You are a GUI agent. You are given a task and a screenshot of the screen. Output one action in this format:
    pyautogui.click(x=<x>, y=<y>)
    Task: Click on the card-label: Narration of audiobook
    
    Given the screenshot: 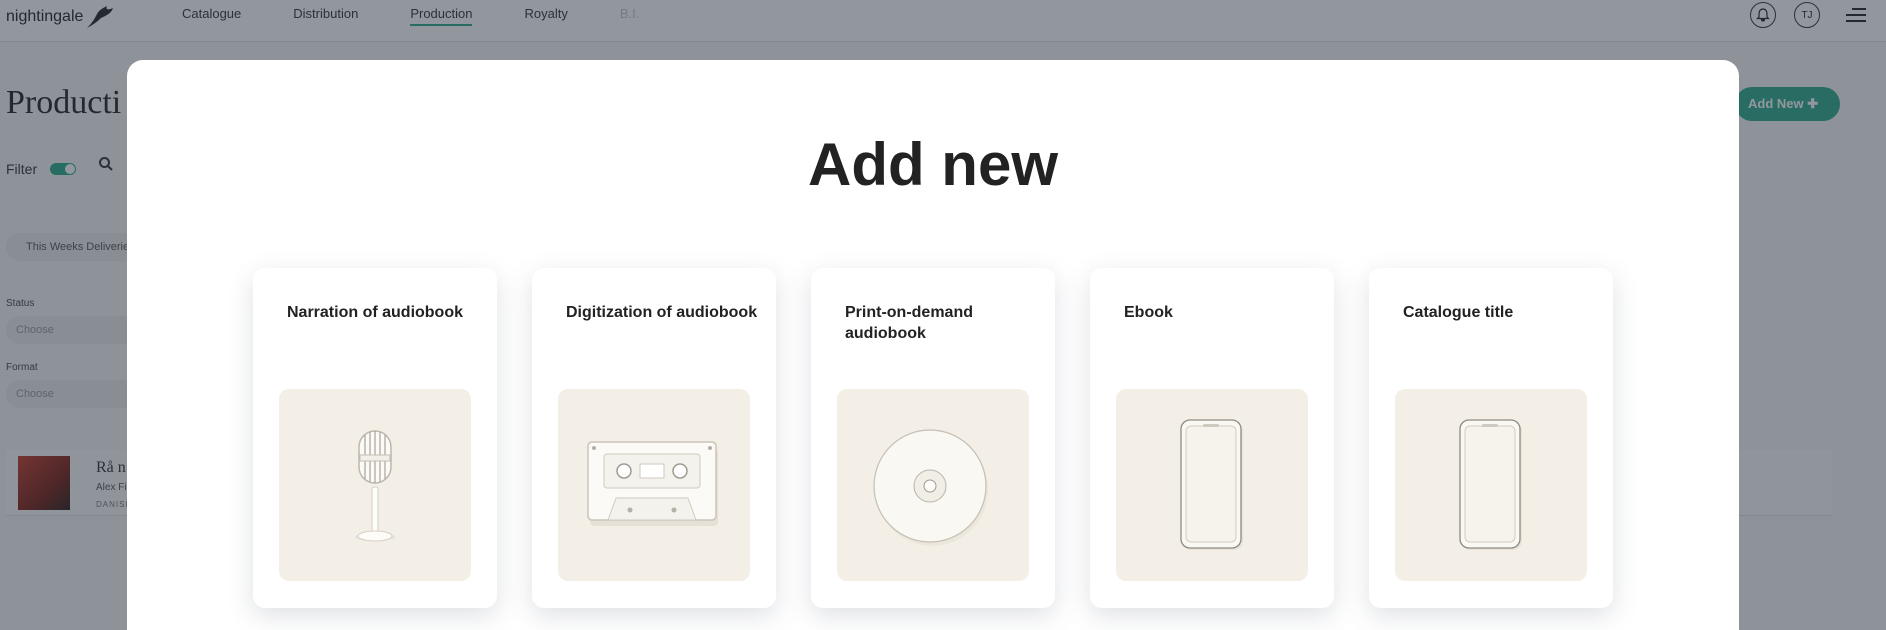 What is the action you would take?
    pyautogui.click(x=375, y=312)
    